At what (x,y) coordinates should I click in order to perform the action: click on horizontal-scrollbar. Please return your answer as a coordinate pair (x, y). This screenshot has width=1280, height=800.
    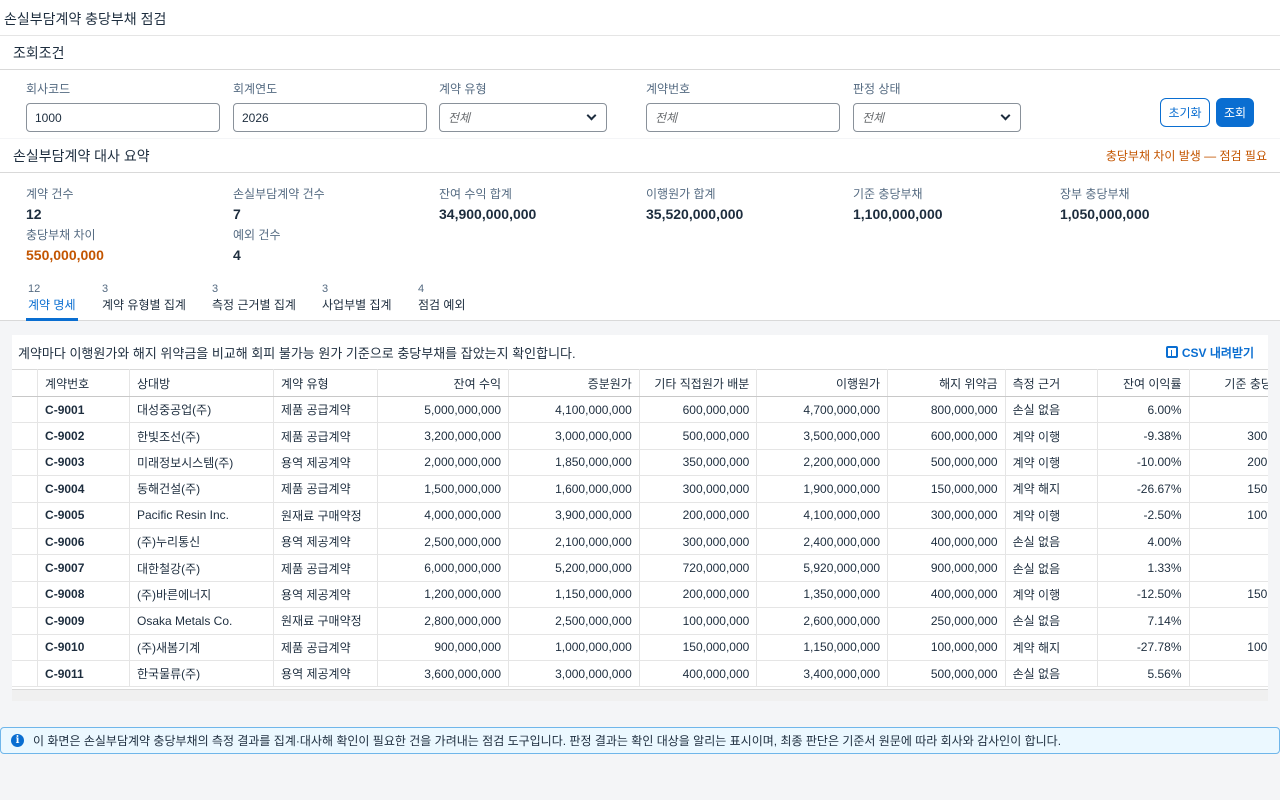
    Looking at the image, I should click on (640, 695).